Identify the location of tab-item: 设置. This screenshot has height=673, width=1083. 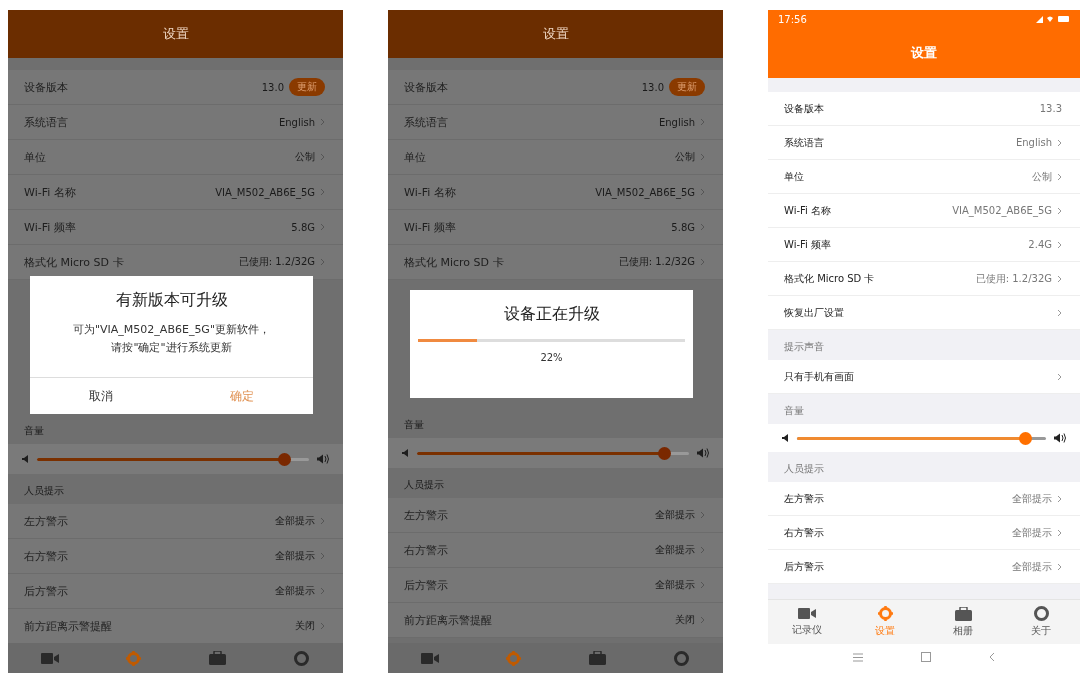
(885, 622).